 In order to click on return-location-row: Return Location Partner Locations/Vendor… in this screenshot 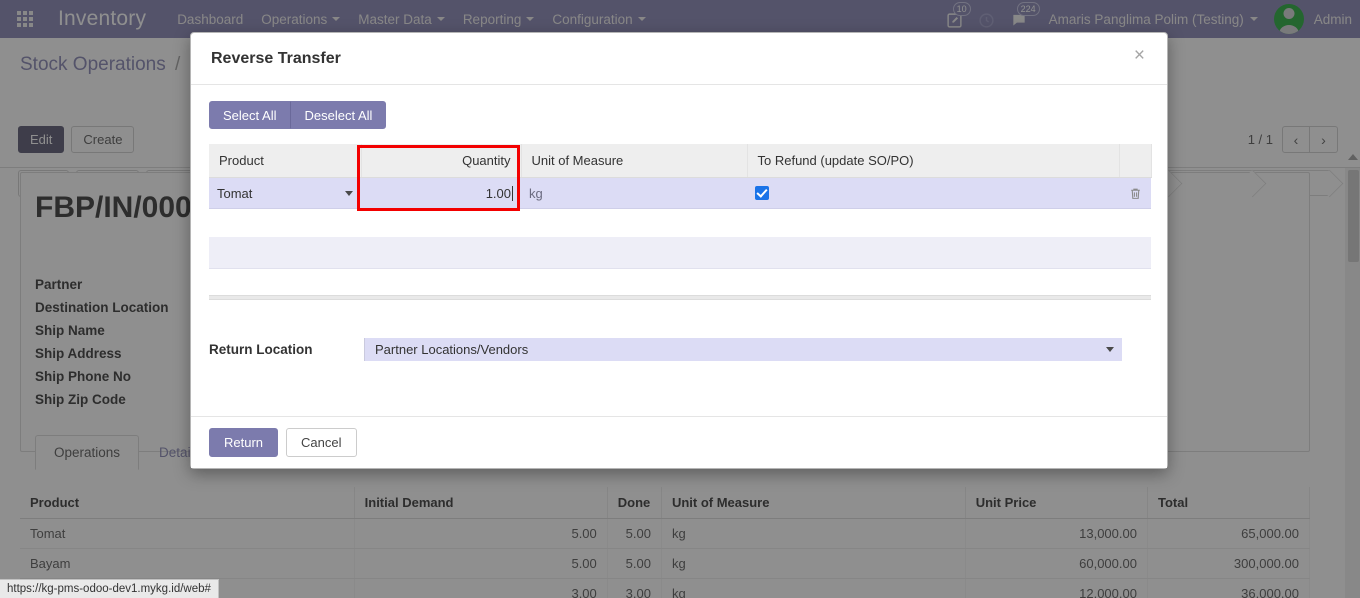, I will do `click(679, 349)`.